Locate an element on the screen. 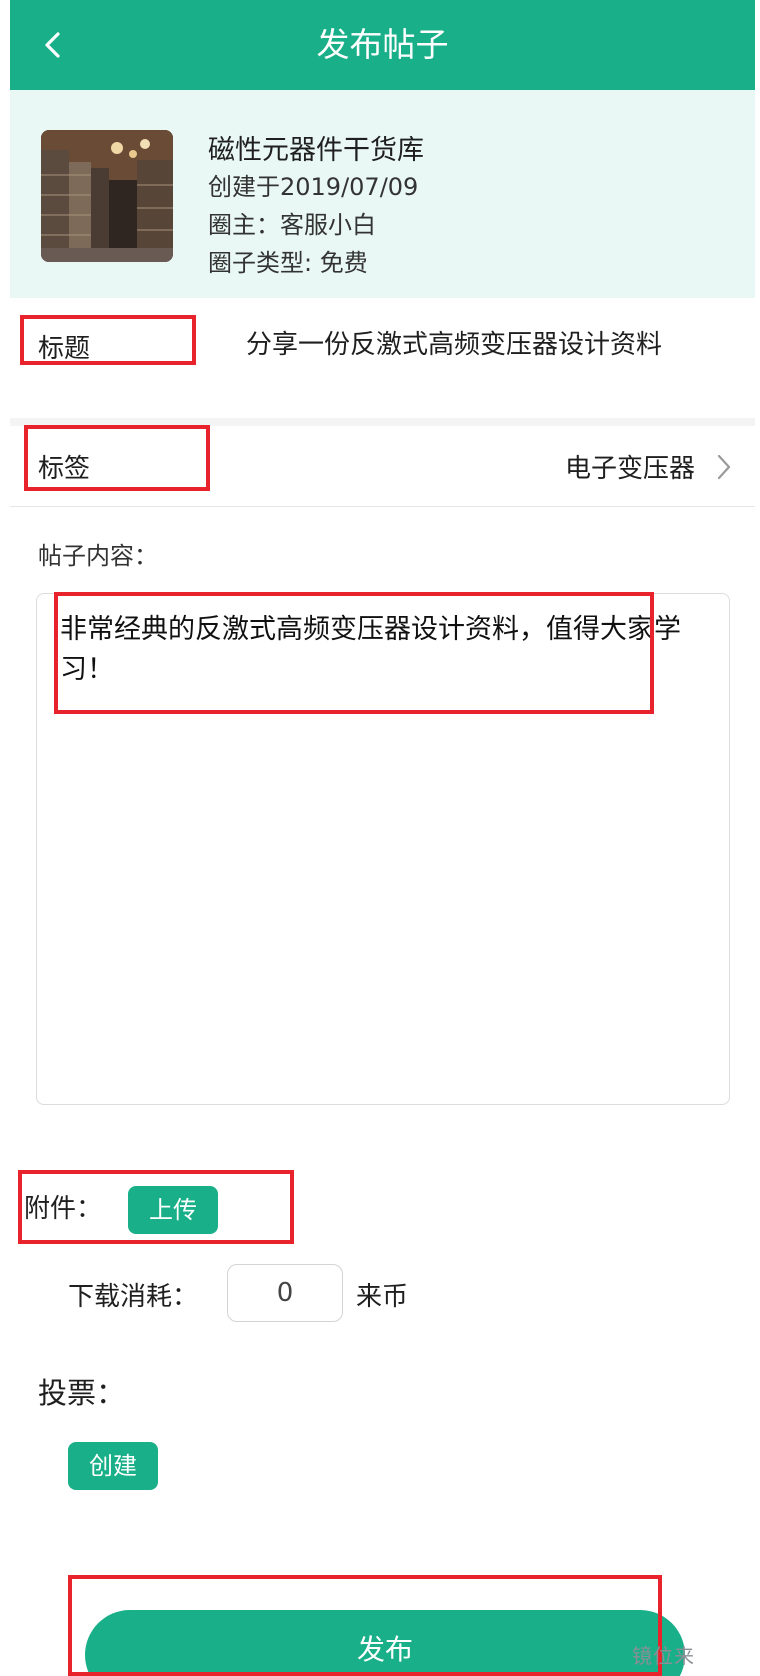  download-cost-label: 下载消耗： is located at coordinates (133, 1297).